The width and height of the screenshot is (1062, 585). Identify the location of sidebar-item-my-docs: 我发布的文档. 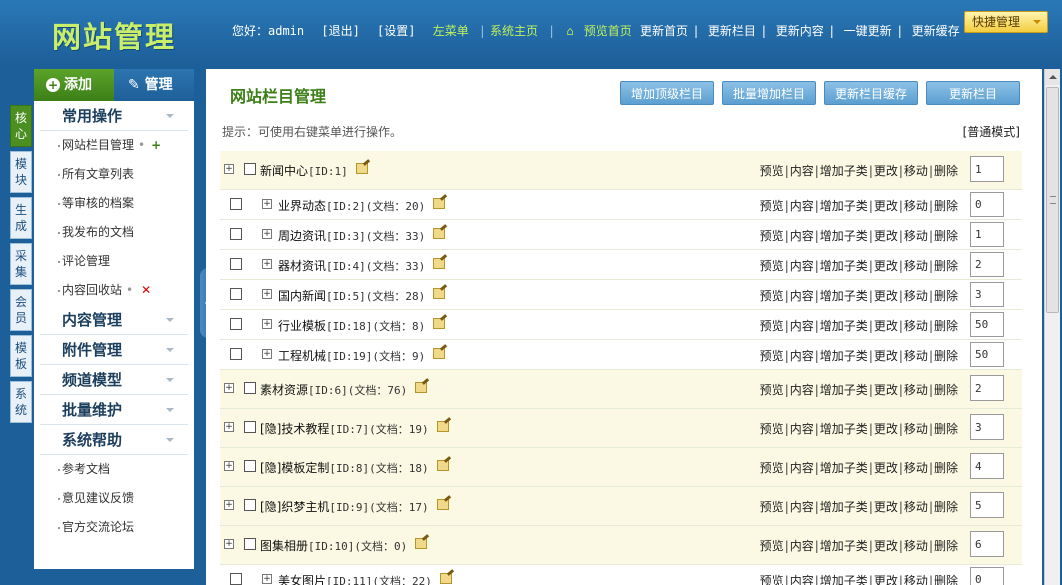
(114, 232).